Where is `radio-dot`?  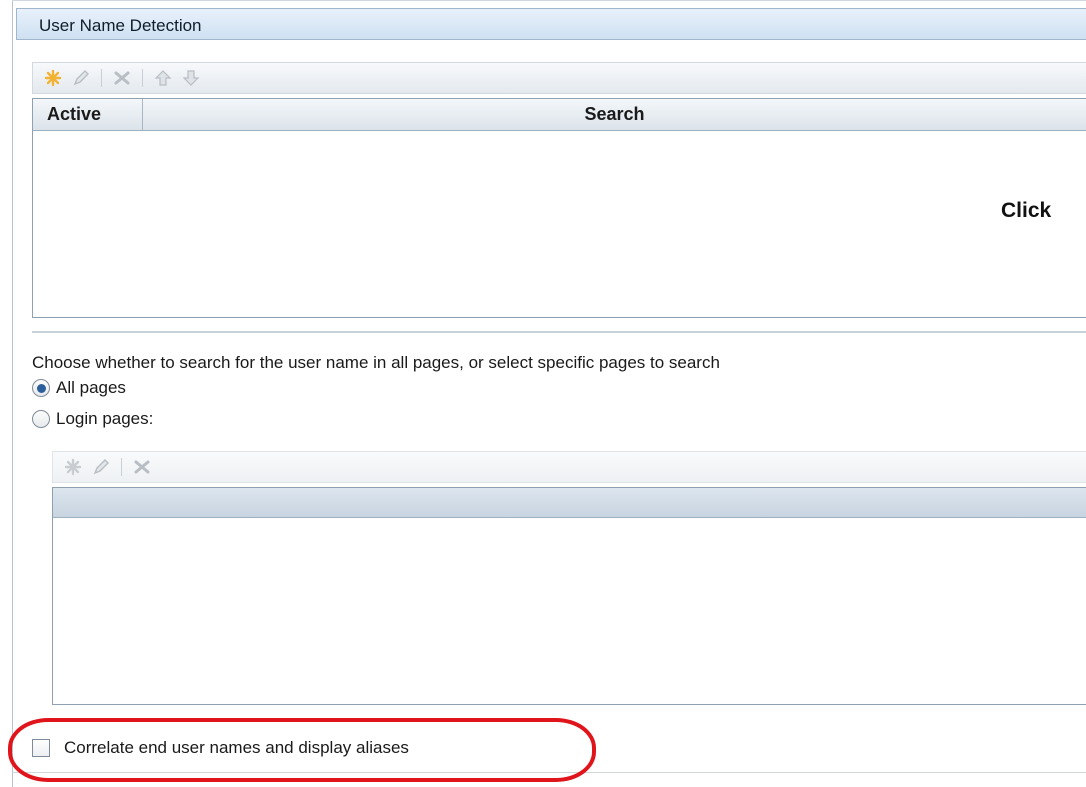
radio-dot is located at coordinates (41, 388).